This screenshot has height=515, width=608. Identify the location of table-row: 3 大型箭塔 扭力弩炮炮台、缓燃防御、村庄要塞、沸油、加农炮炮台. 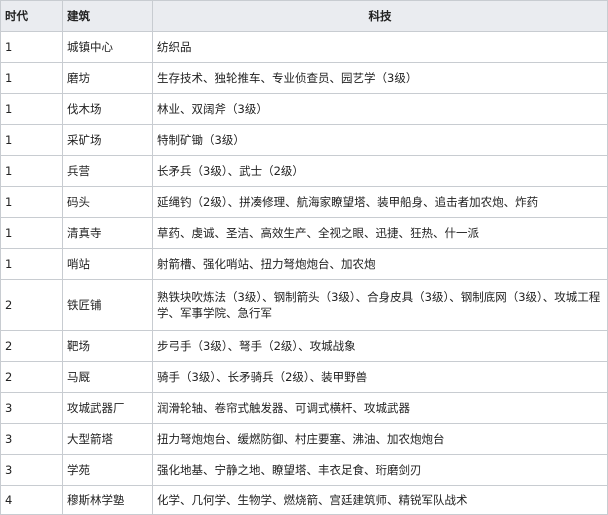
(304, 439).